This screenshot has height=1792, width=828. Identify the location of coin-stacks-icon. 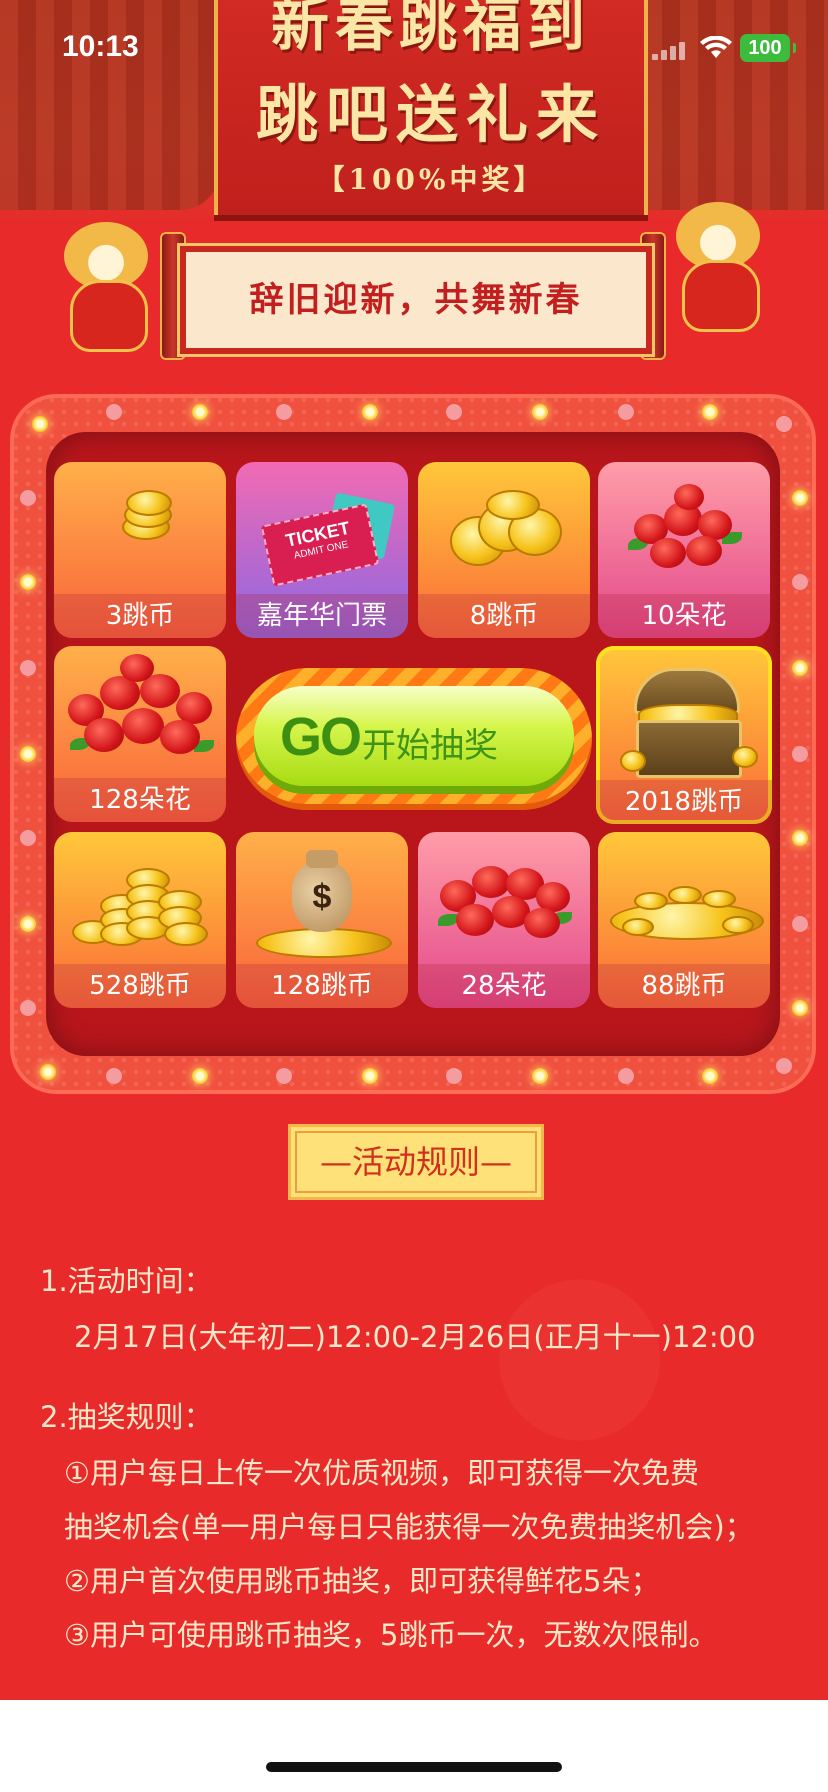
(140, 898).